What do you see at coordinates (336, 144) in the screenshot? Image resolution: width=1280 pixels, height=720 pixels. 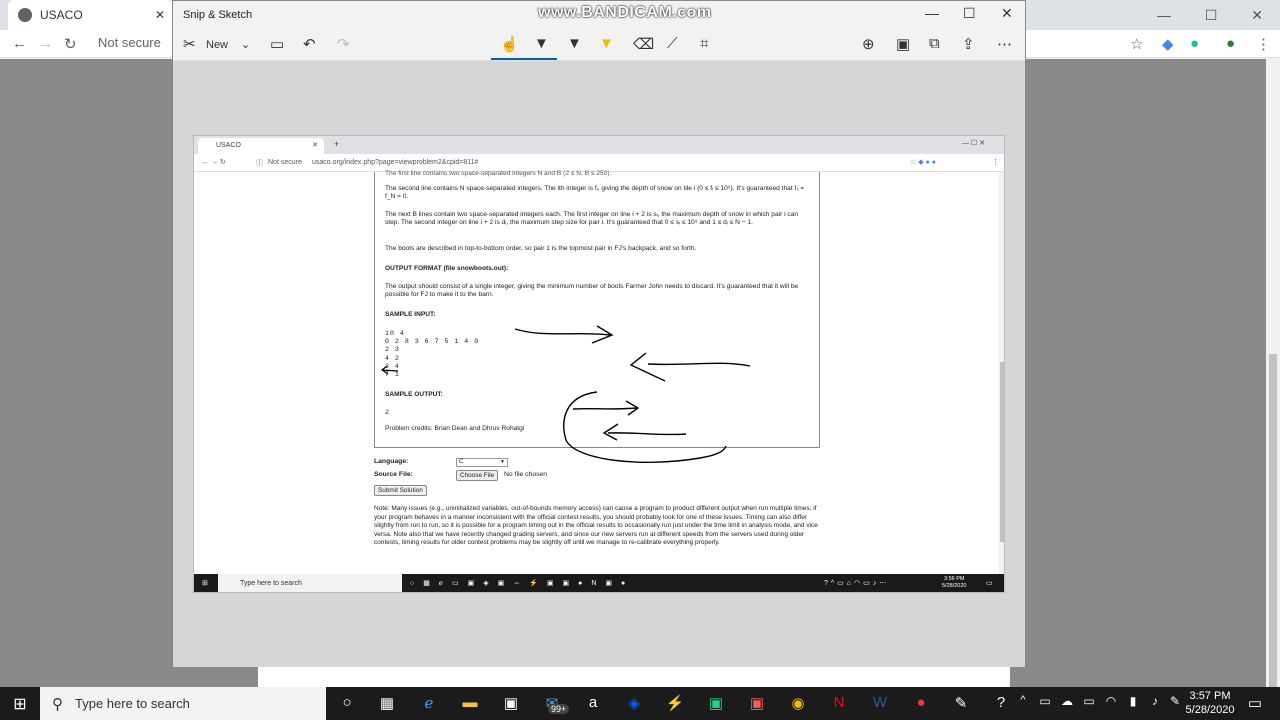 I see `captured-new-tab-icon: +` at bounding box center [336, 144].